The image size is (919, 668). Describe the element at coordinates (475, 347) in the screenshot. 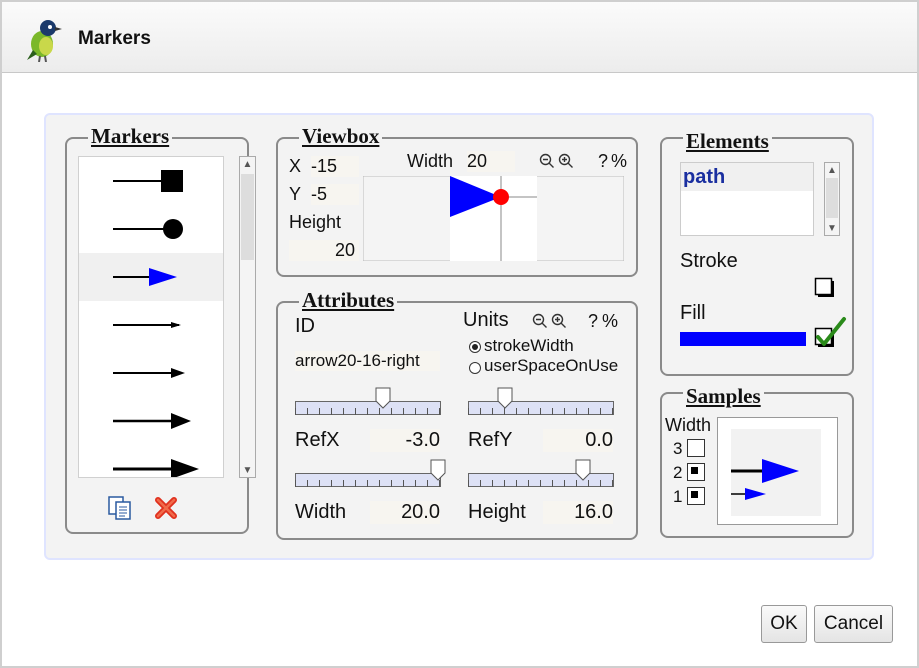

I see `units-stroke-width-radio` at that location.